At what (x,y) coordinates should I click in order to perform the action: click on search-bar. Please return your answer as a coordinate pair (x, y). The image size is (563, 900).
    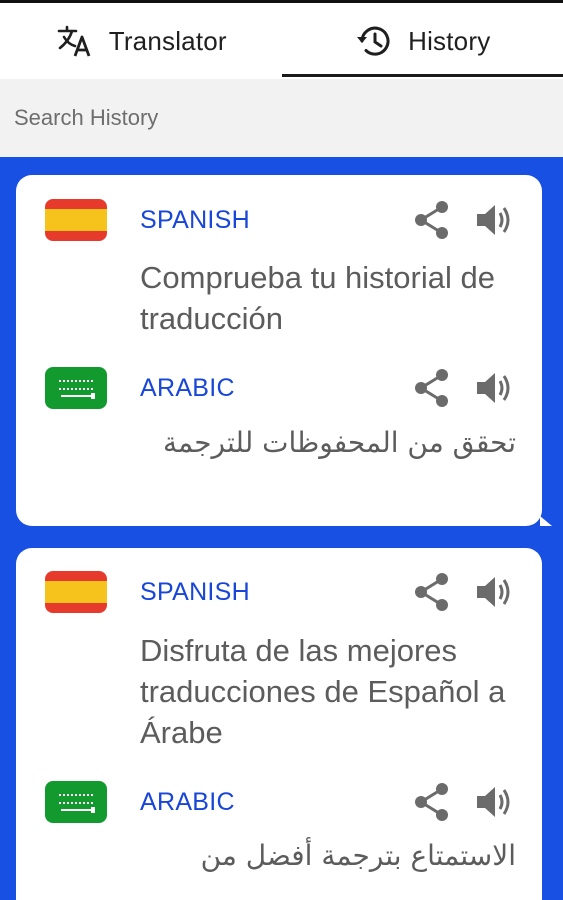
    Looking at the image, I should click on (281, 118).